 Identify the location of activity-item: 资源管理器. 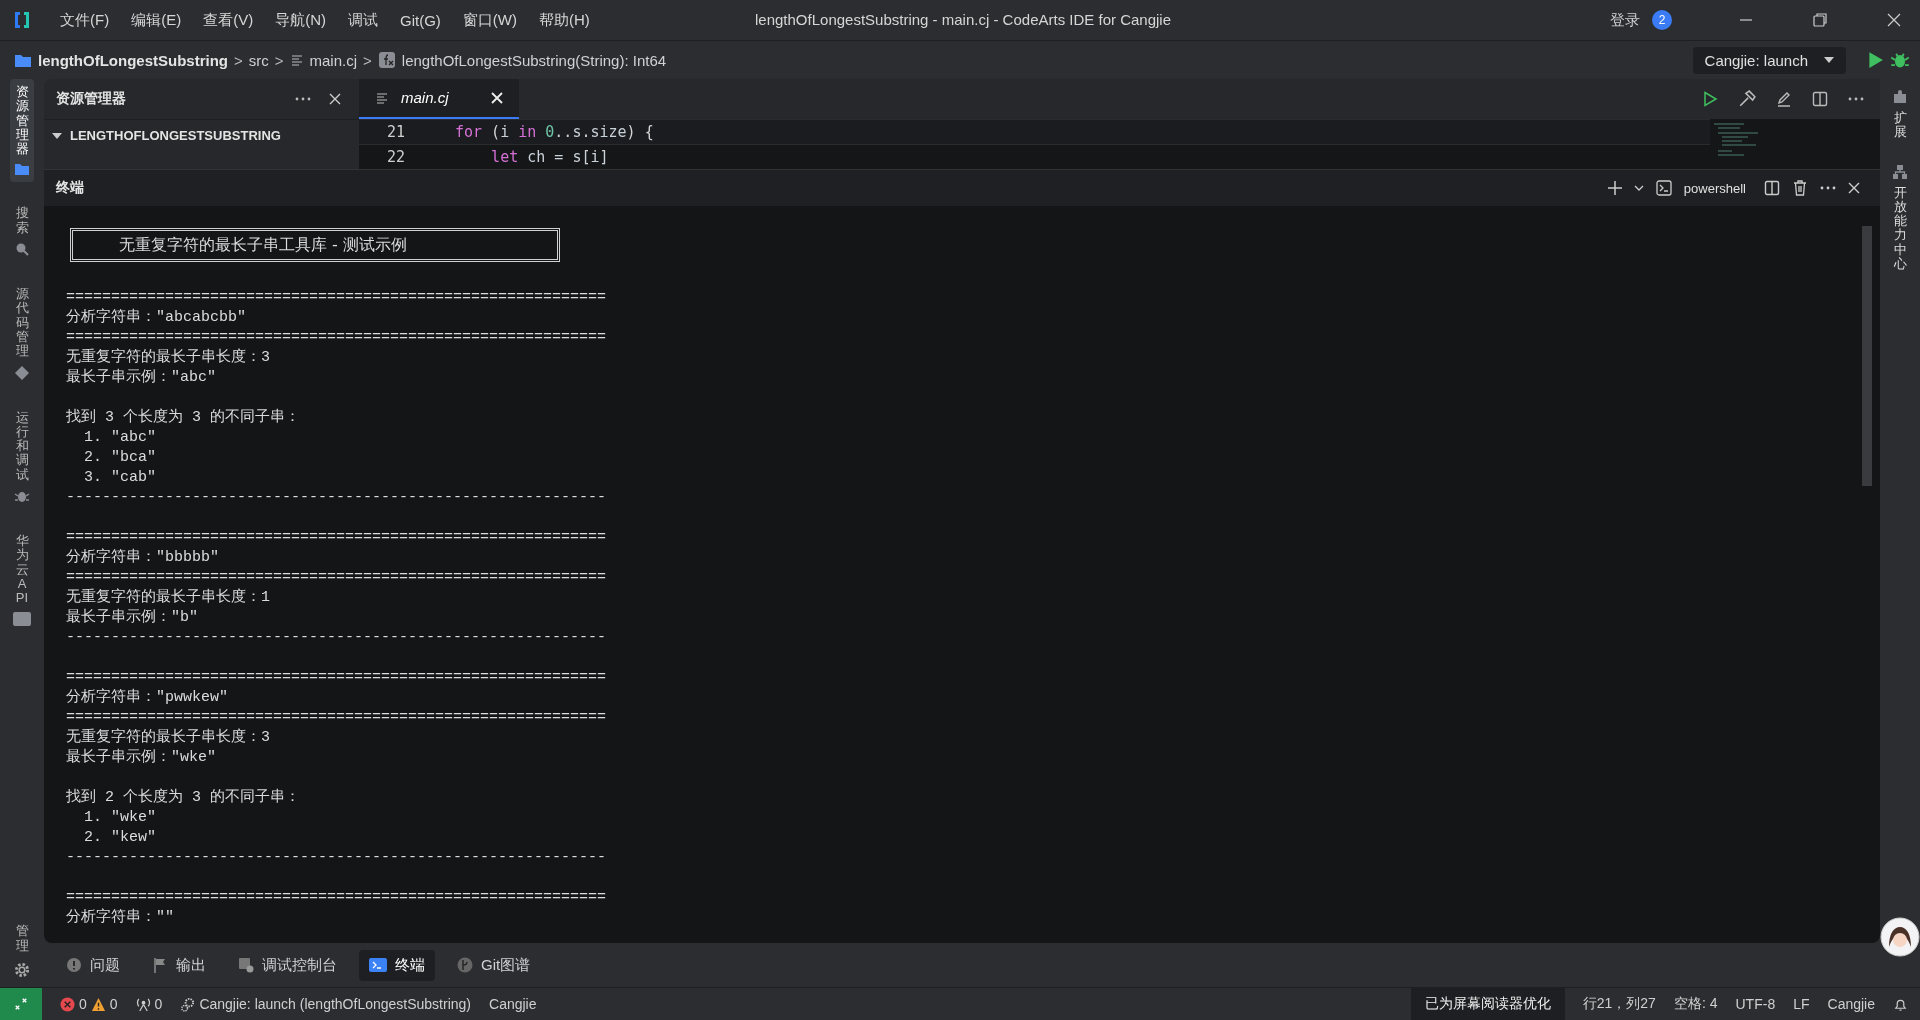
(22, 131).